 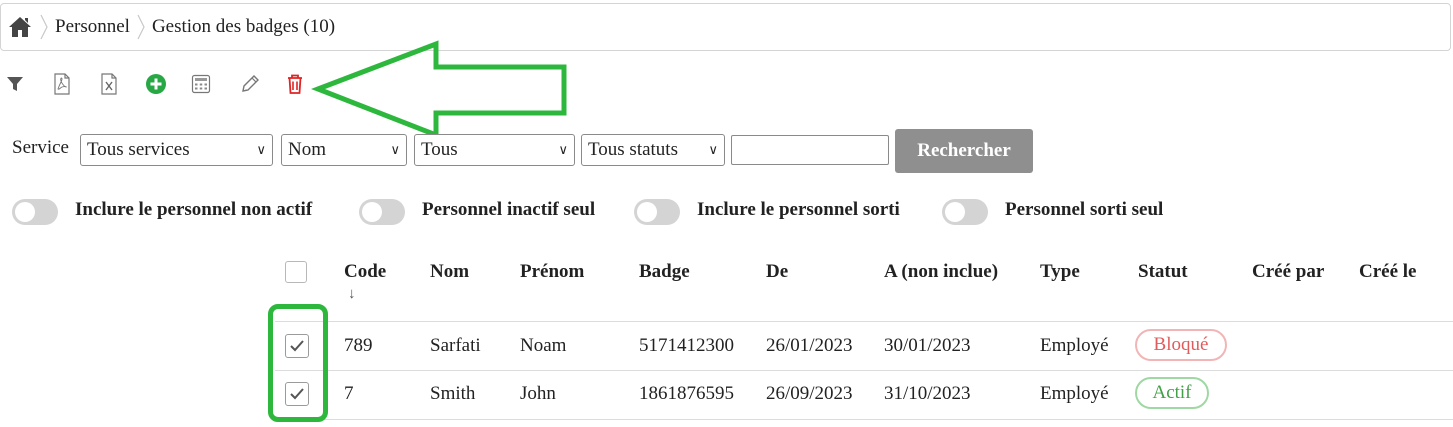 I want to click on filter-icon, so click(x=15, y=84).